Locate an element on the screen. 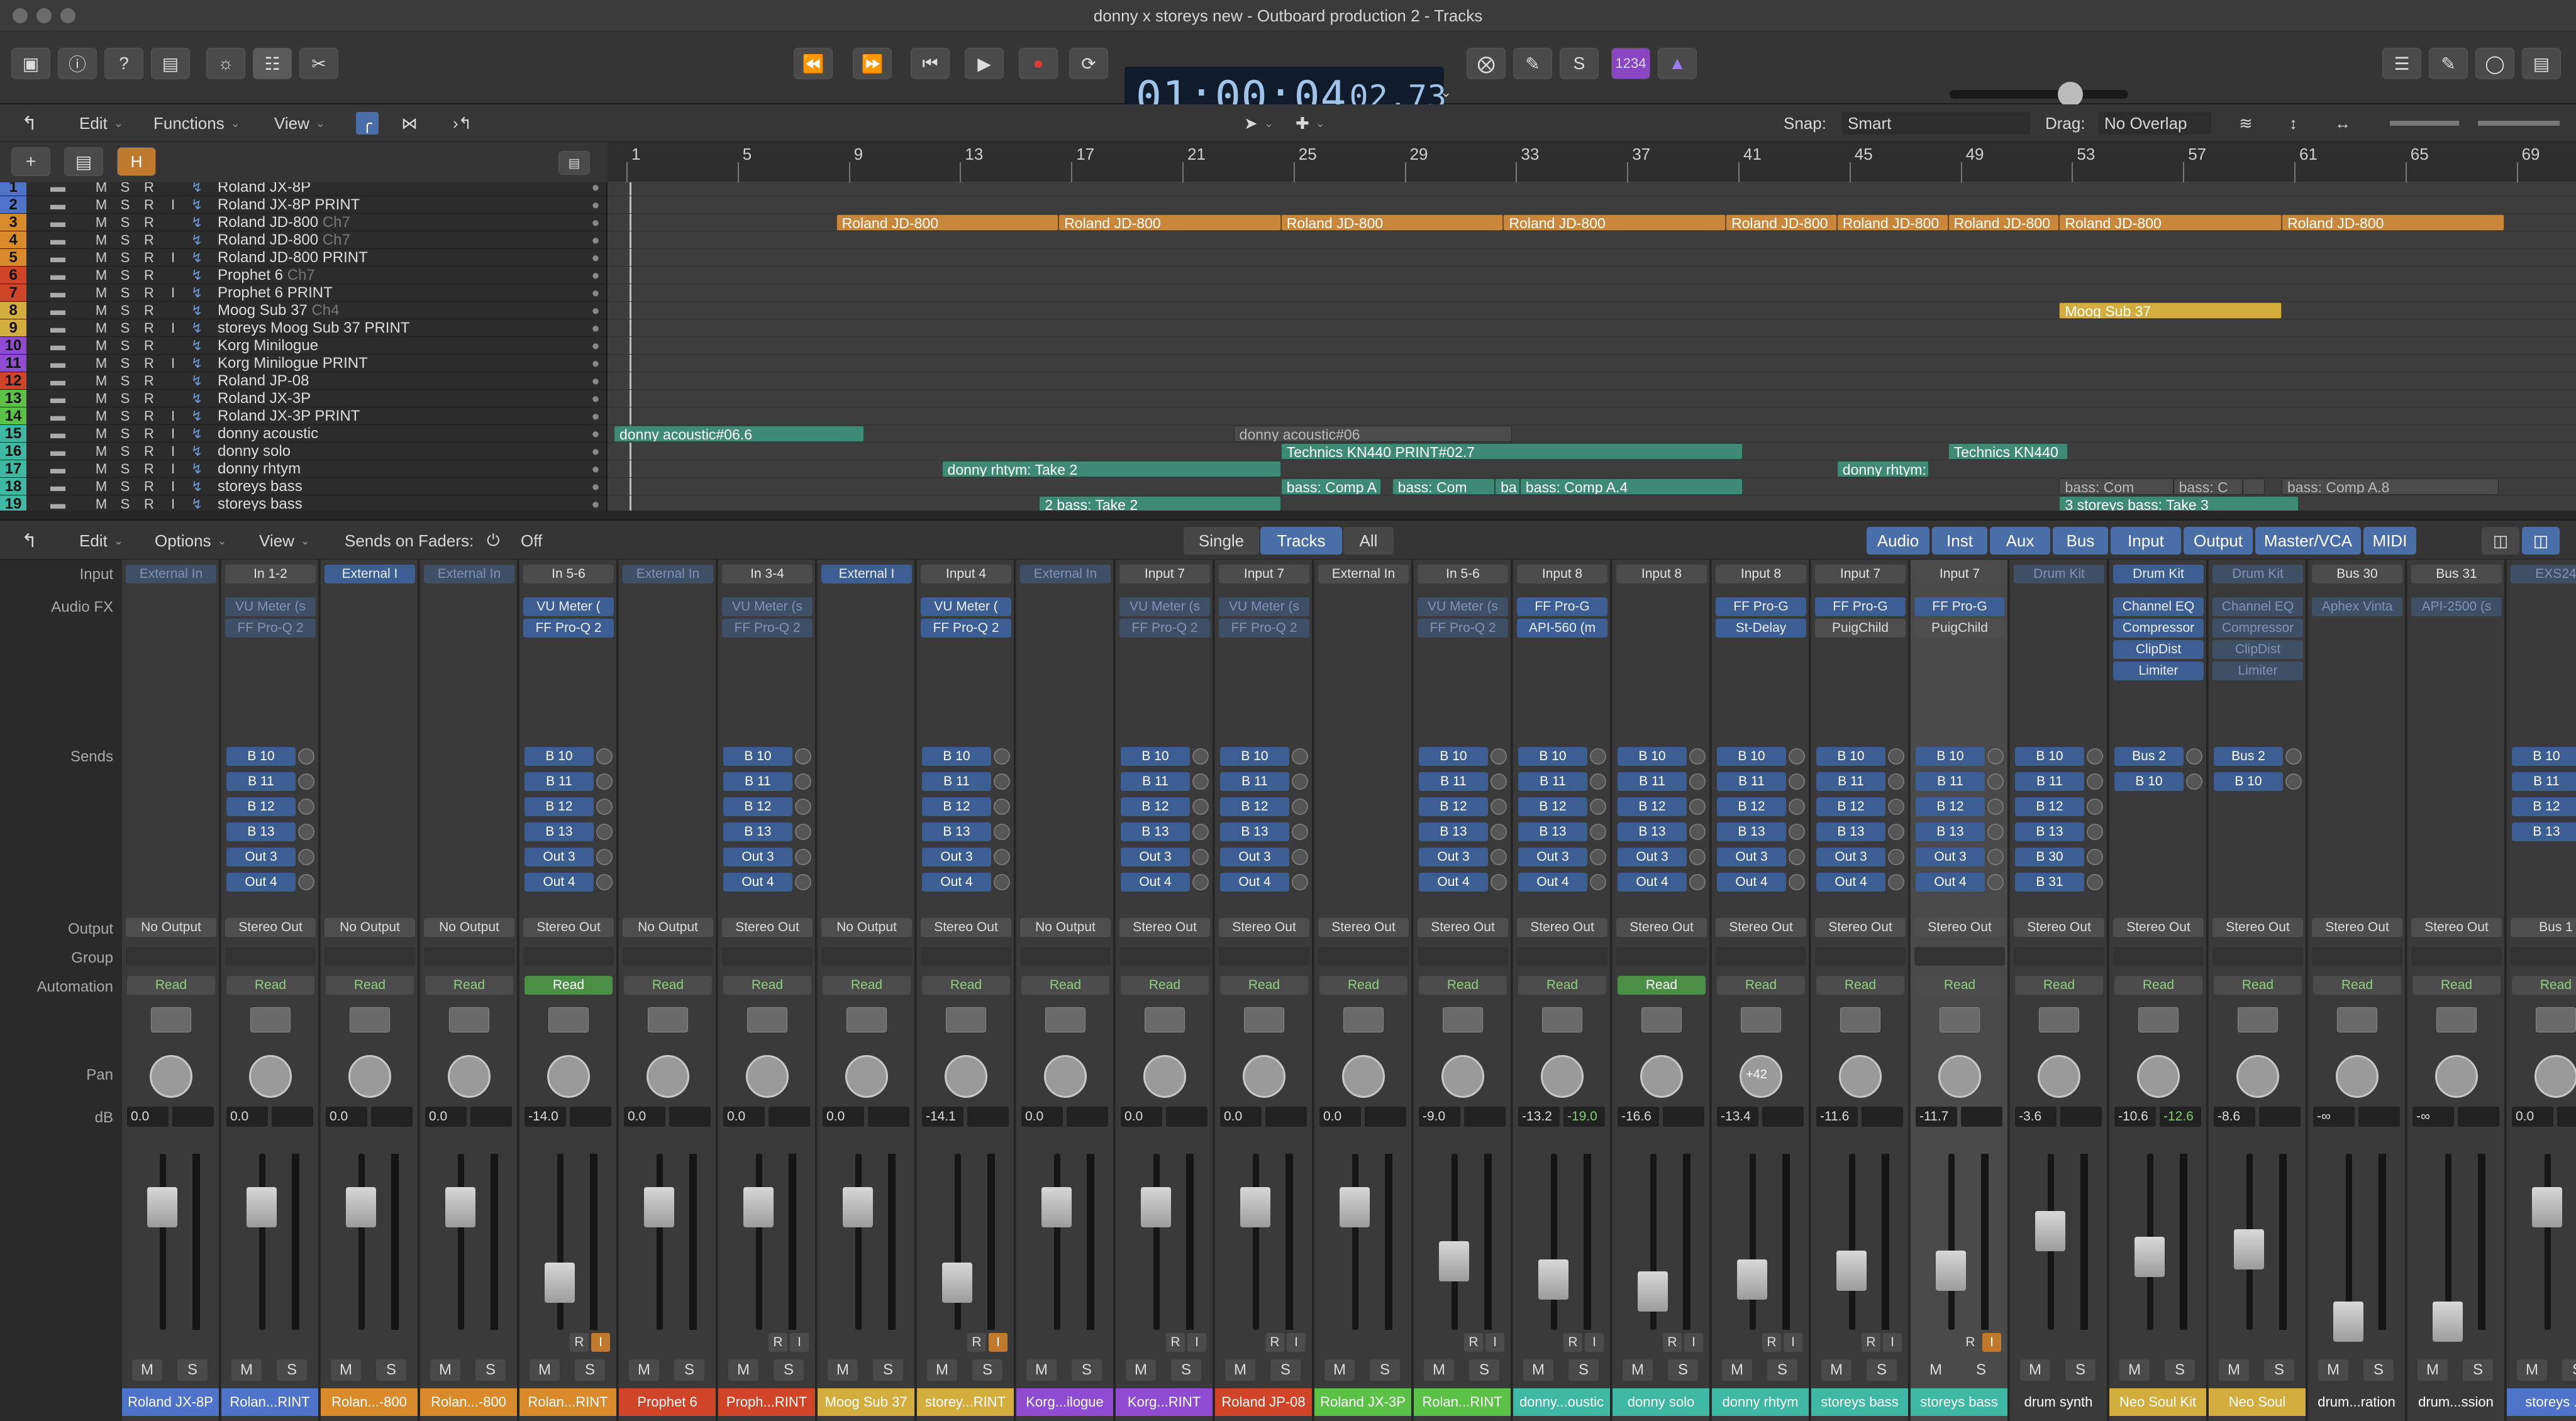 The width and height of the screenshot is (2576, 1421). volume-db-value: -11.7 is located at coordinates (1936, 1117).